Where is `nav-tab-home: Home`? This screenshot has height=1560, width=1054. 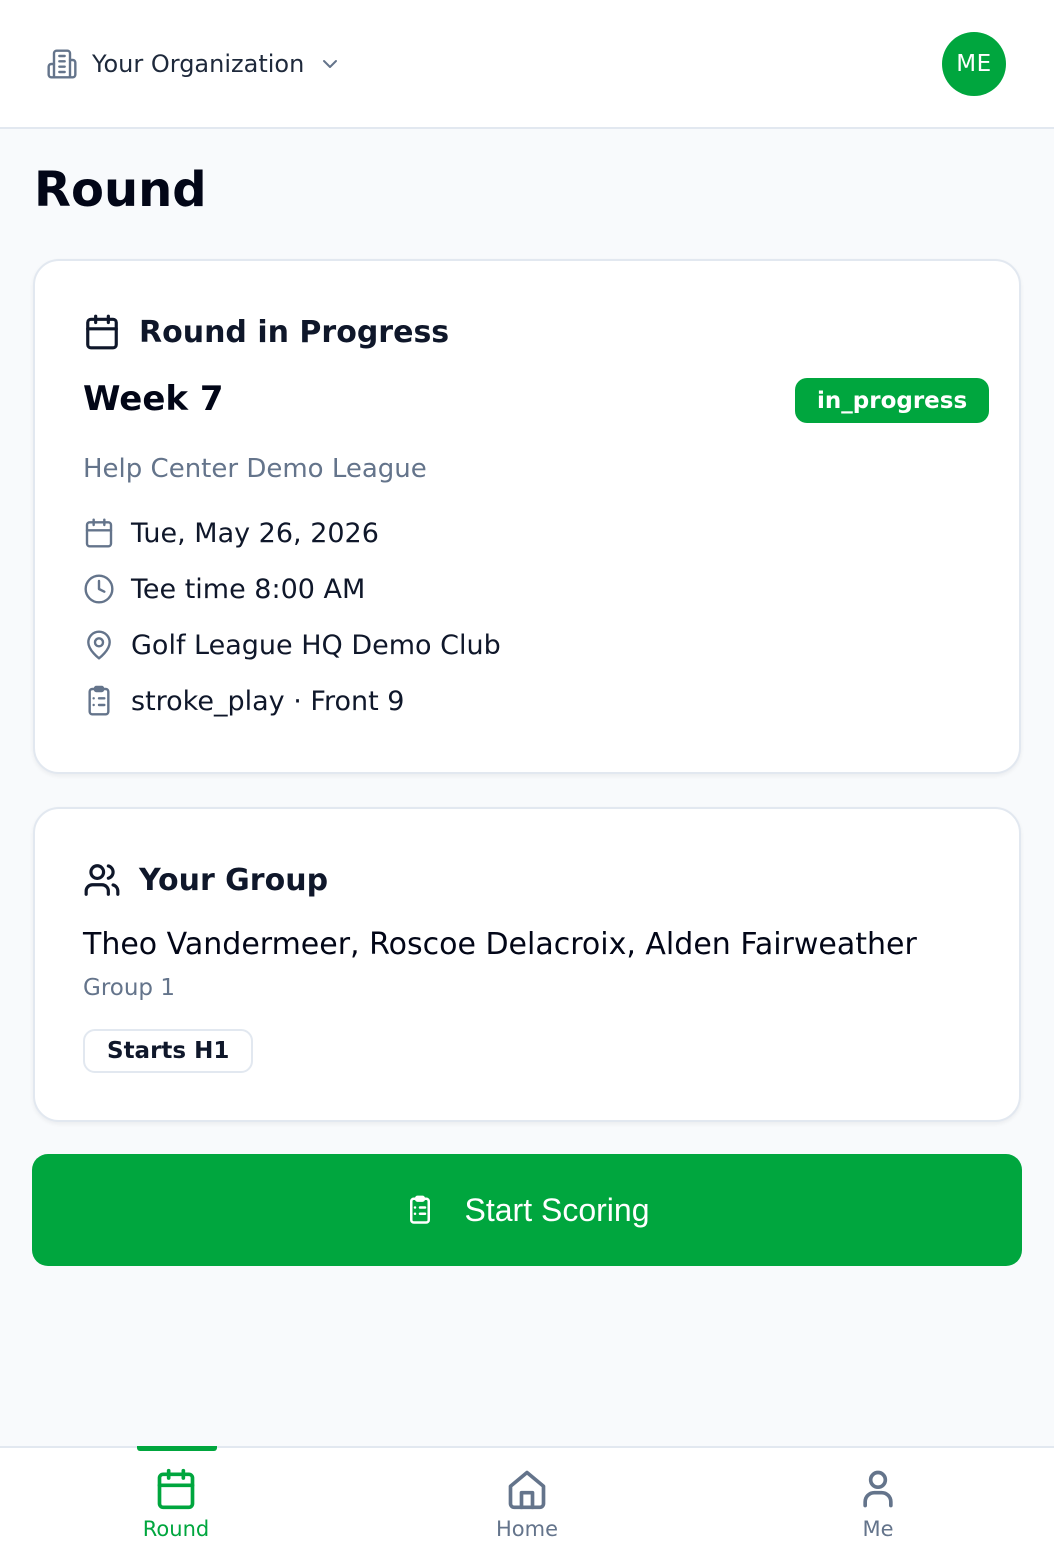 nav-tab-home: Home is located at coordinates (527, 1504).